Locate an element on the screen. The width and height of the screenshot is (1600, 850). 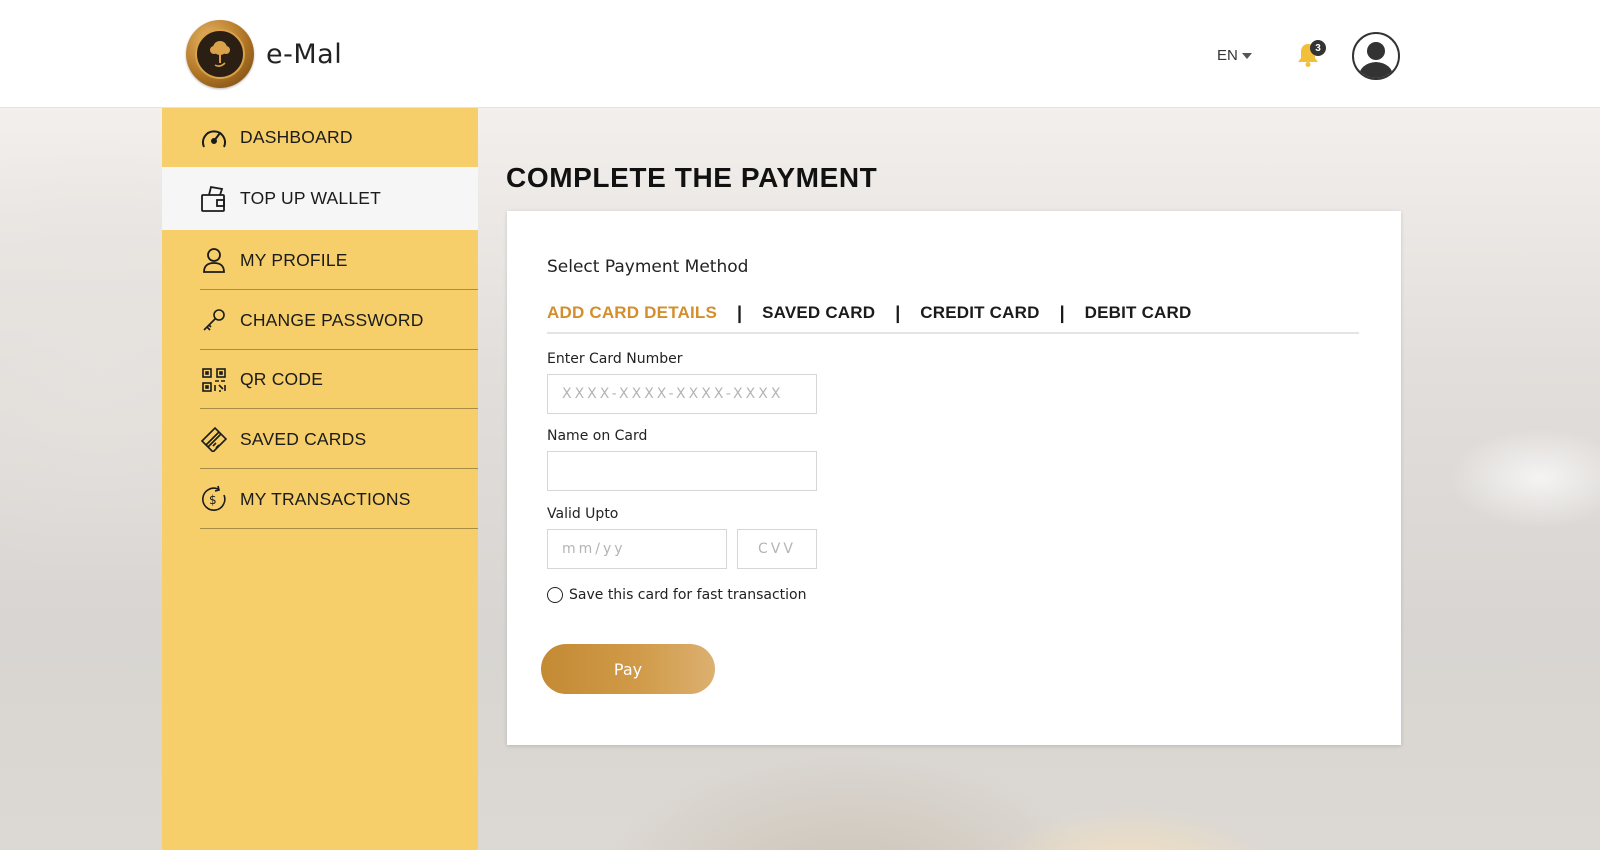
language-selector: EN is located at coordinates (1234, 55).